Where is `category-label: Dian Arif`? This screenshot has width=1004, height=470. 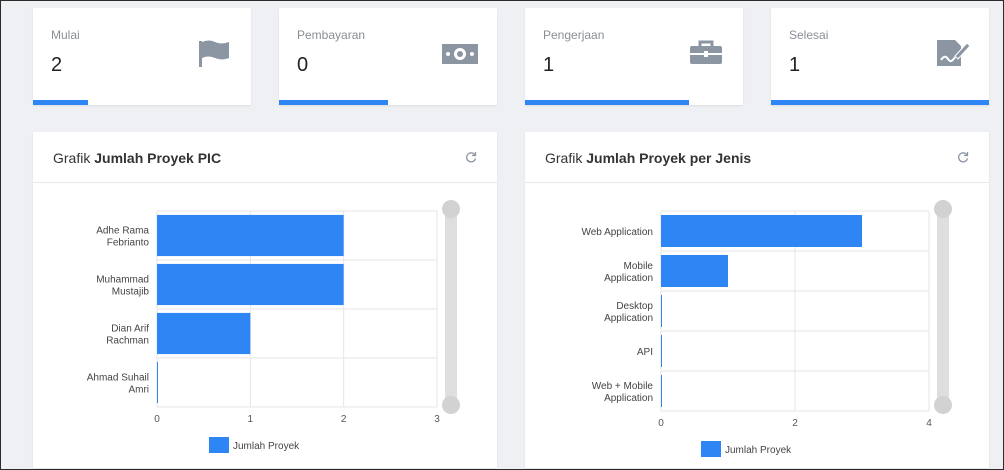 category-label: Dian Arif is located at coordinates (130, 329).